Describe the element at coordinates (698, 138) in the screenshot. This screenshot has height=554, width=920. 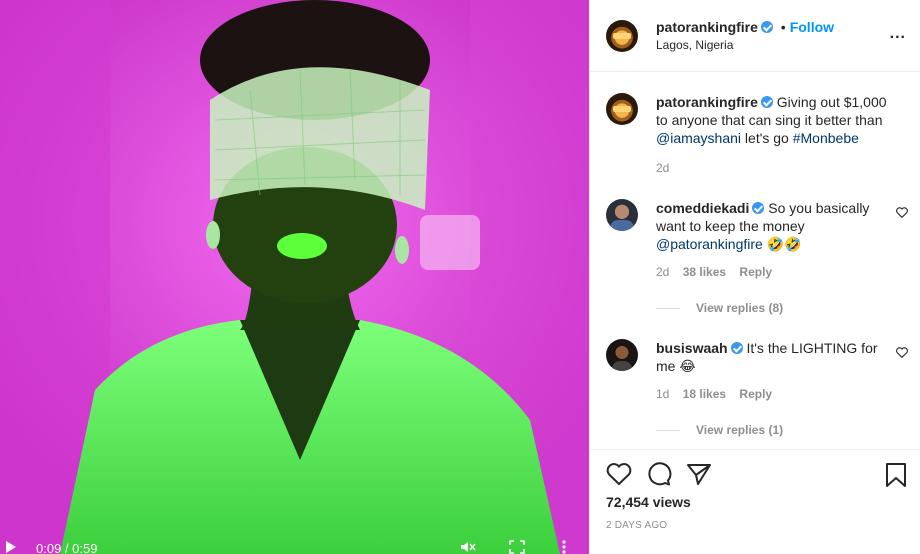
I see `mention-link: @iamayshani` at that location.